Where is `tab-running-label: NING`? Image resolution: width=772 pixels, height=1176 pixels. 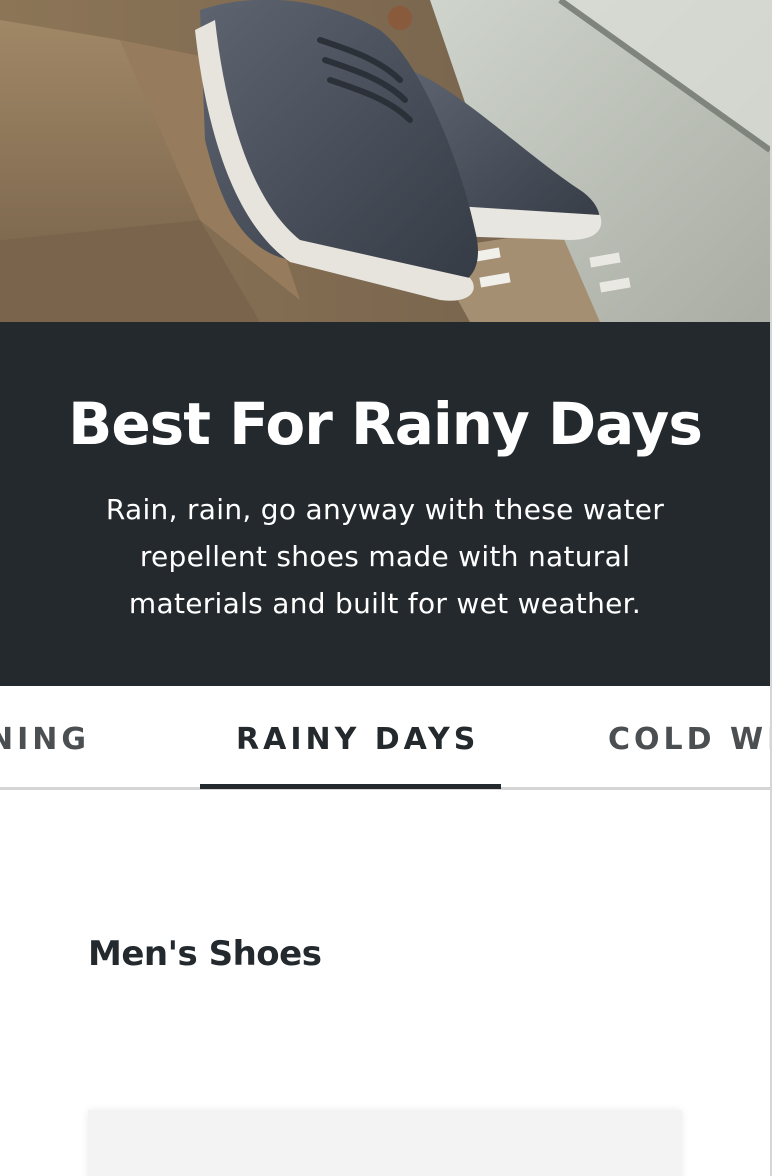
tab-running-label: NING is located at coordinates (45, 739).